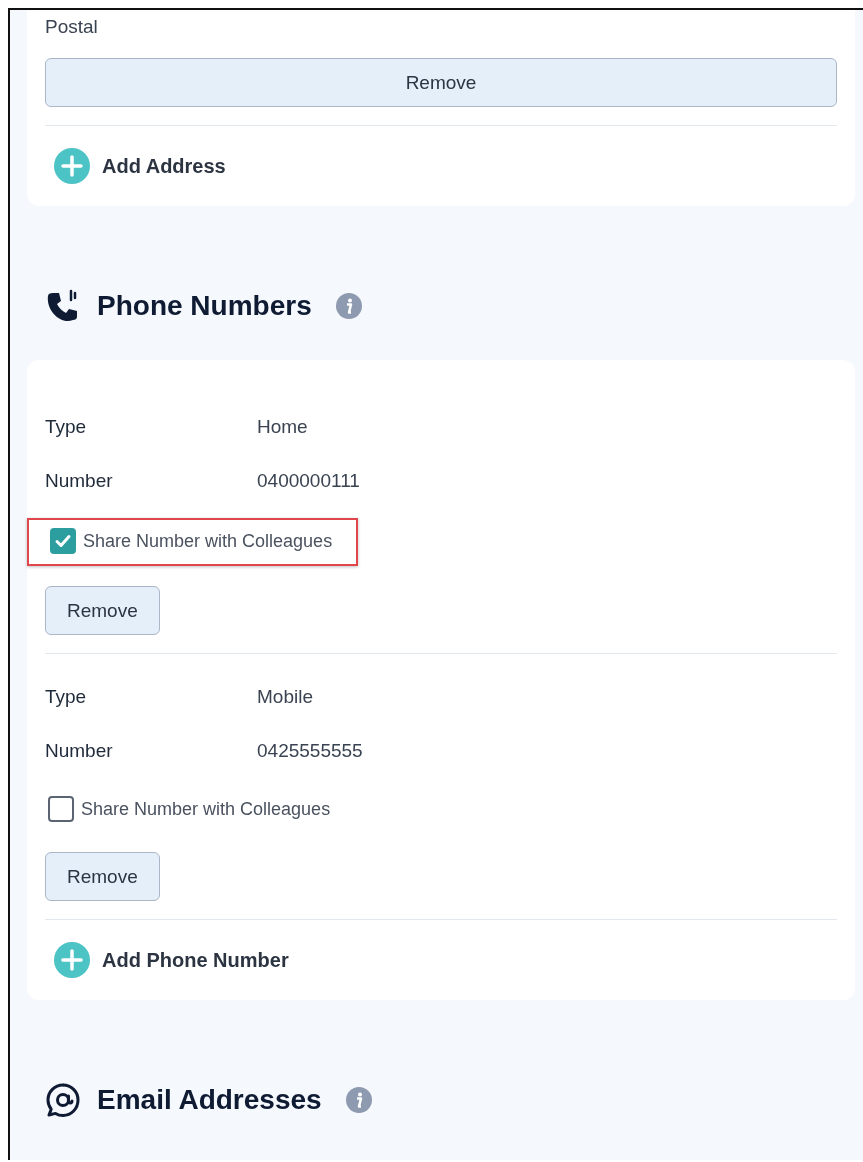  Describe the element at coordinates (209, 1100) in the screenshot. I see `section-title: Email Addresses` at that location.